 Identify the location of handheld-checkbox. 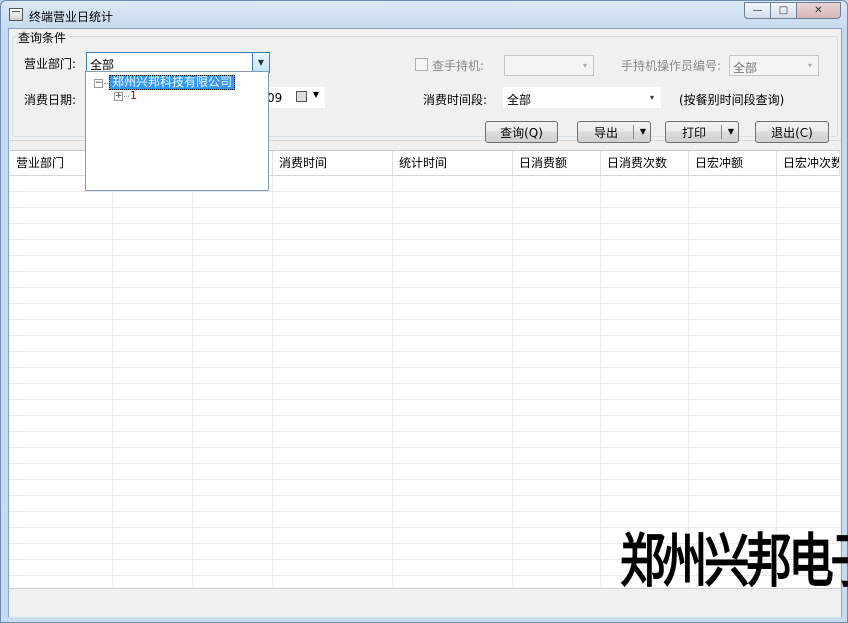
(421, 64).